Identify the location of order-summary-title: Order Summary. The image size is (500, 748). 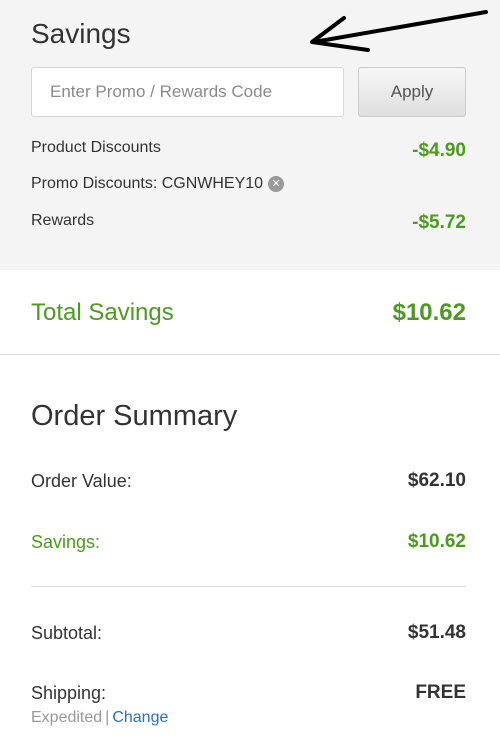
(134, 416).